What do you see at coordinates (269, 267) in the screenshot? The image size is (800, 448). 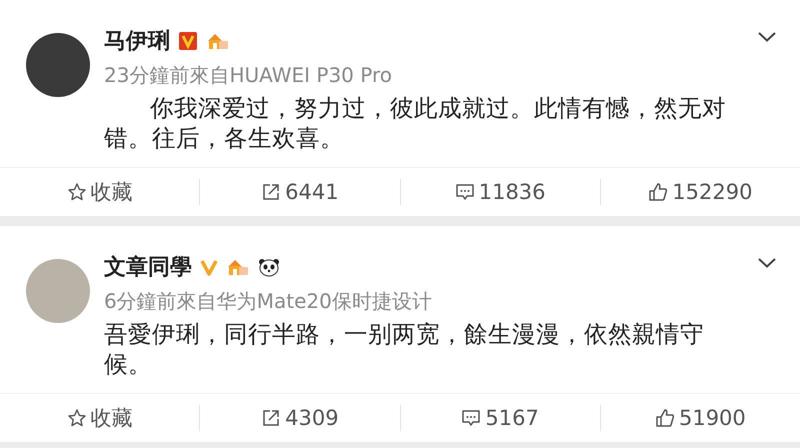 I see `panda-icon` at bounding box center [269, 267].